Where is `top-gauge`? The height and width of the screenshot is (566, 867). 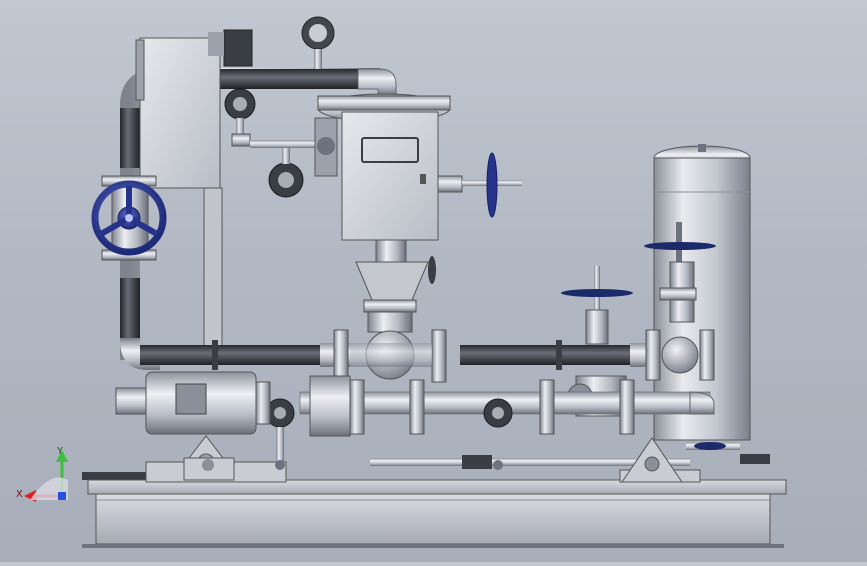 top-gauge is located at coordinates (318, 42).